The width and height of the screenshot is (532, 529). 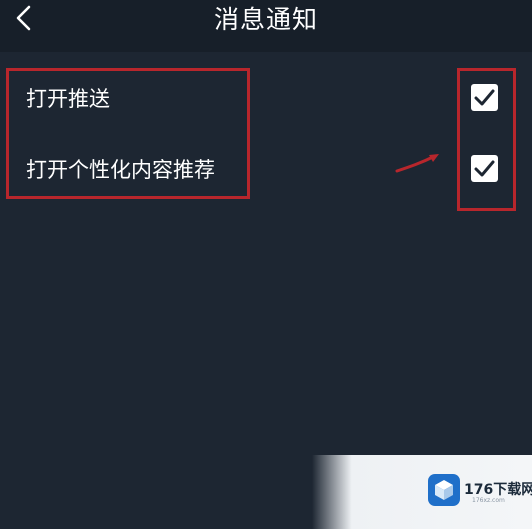 What do you see at coordinates (498, 490) in the screenshot?
I see `watermark-text: 176下载网` at bounding box center [498, 490].